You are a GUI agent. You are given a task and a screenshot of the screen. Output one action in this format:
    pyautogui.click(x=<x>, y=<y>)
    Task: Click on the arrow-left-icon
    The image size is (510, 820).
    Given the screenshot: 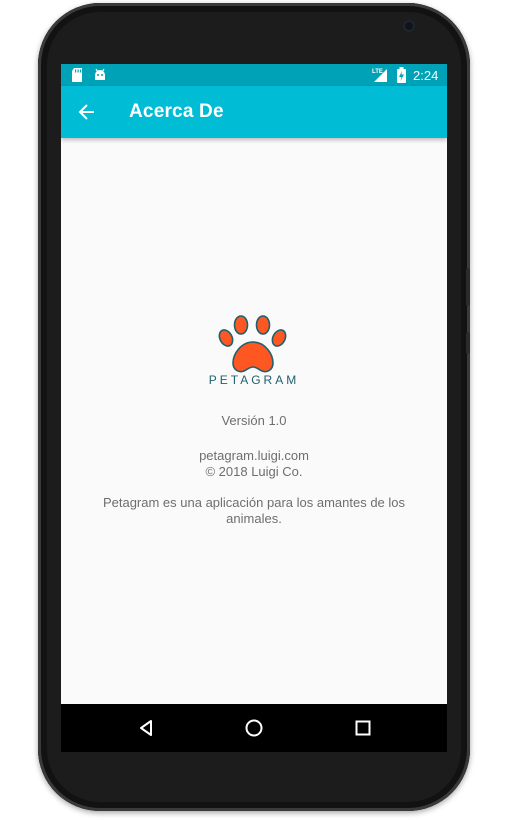 What is the action you would take?
    pyautogui.click(x=86, y=112)
    